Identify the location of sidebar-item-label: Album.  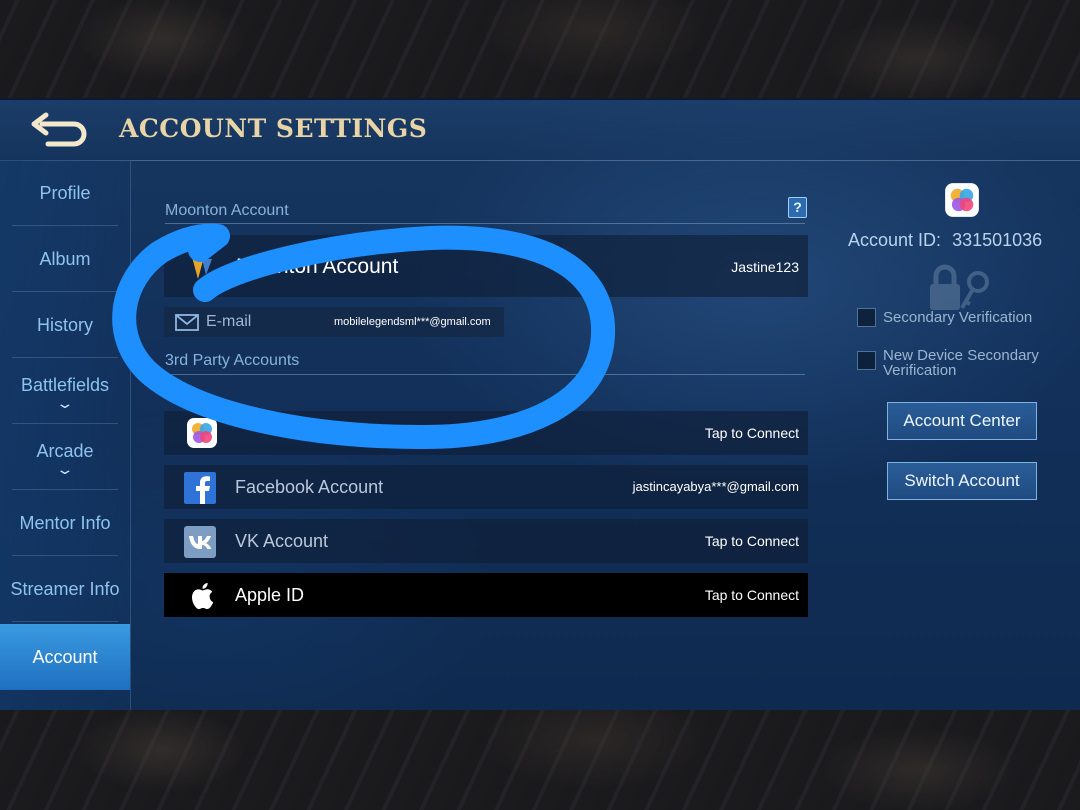
(65, 258).